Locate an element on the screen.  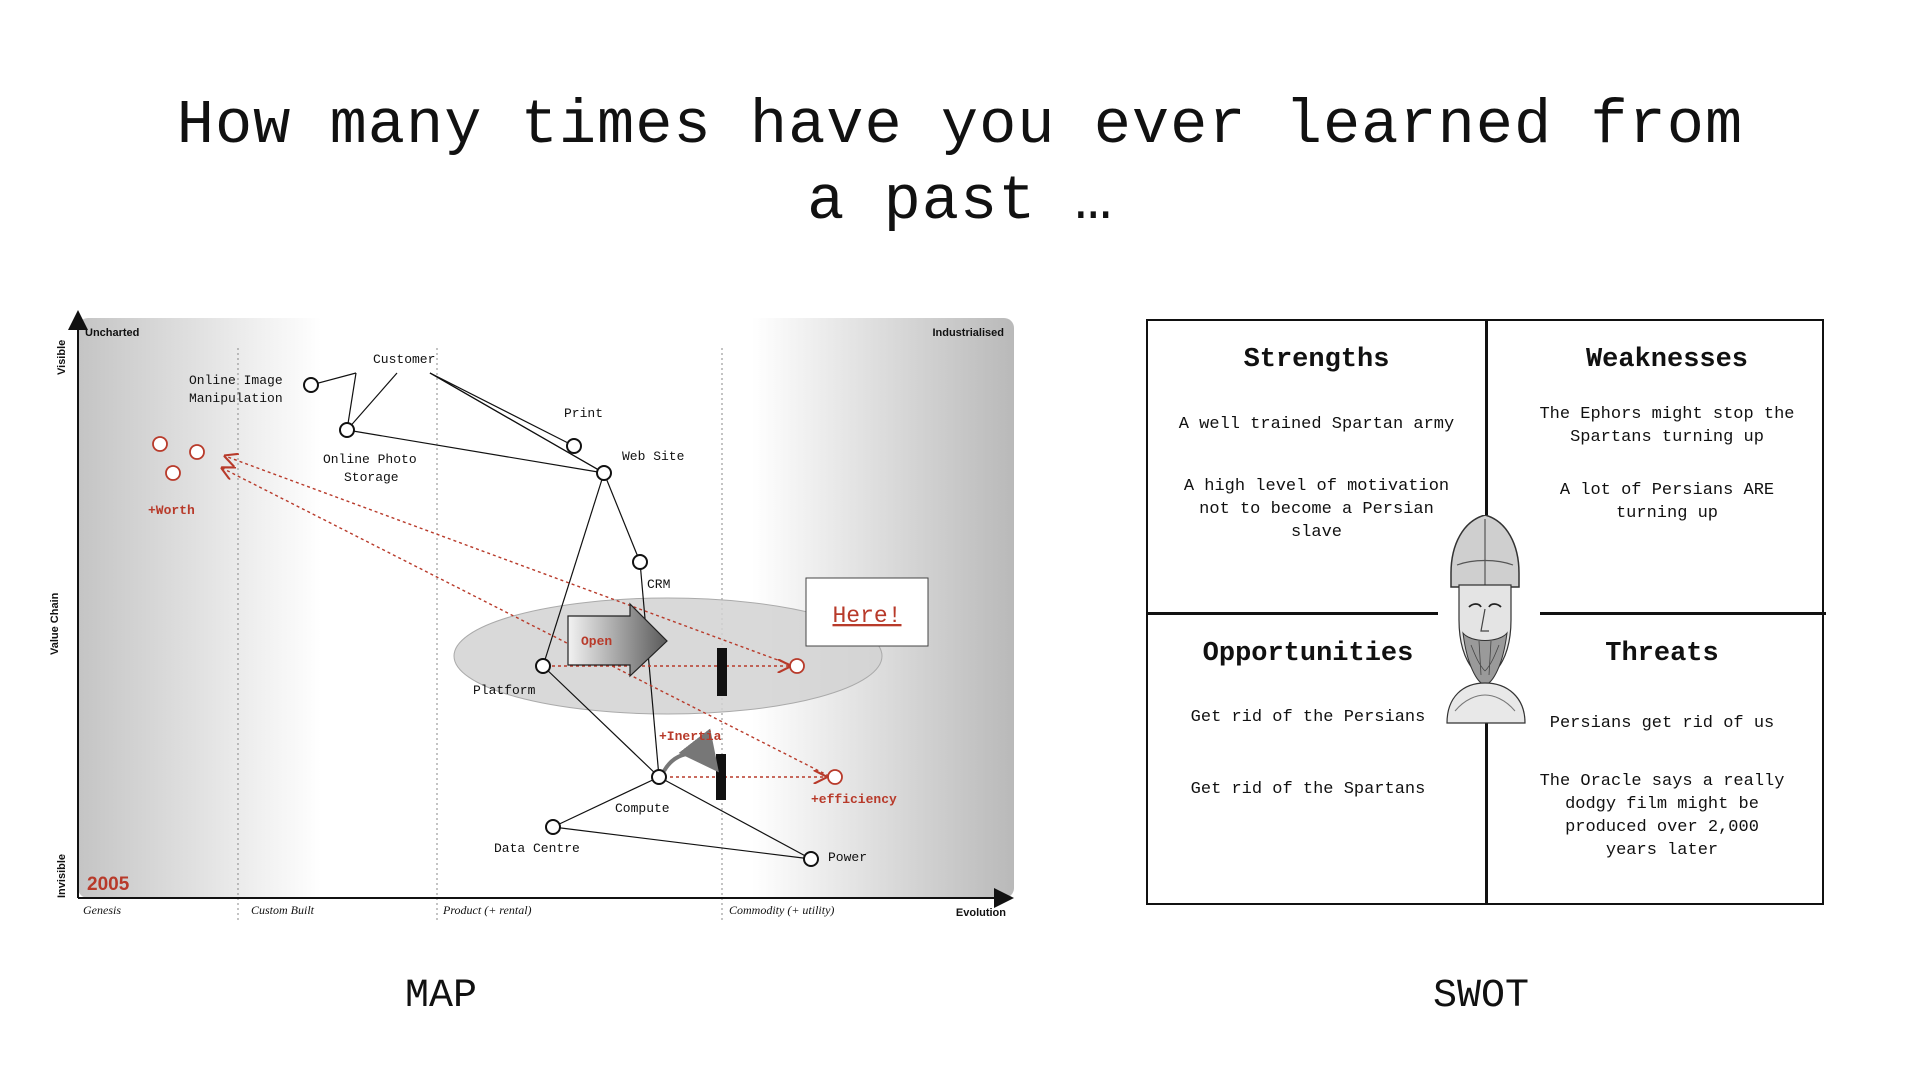
label-customer: Customer is located at coordinates (404, 359).